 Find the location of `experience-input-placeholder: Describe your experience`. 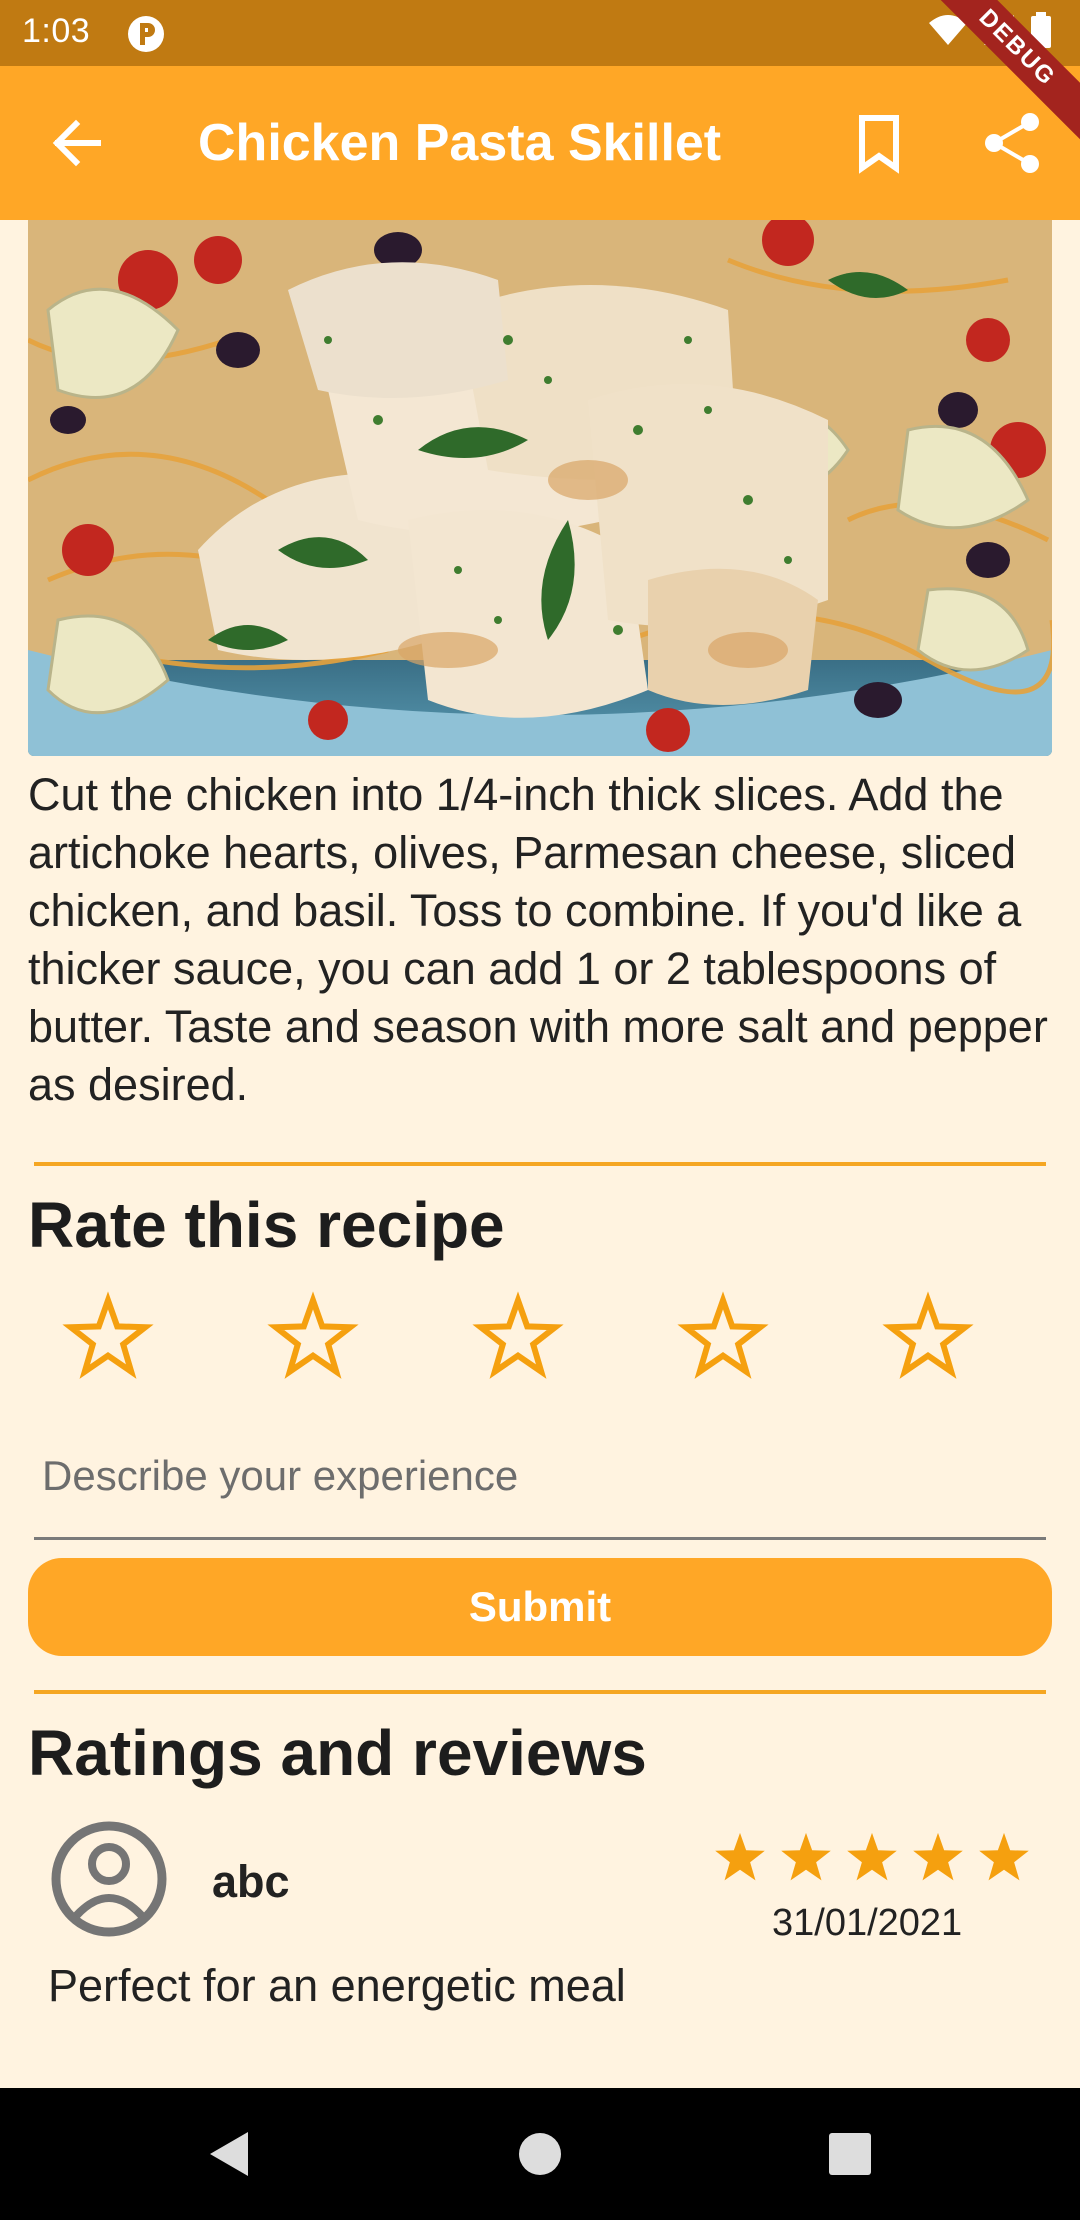

experience-input-placeholder: Describe your experience is located at coordinates (280, 1475).